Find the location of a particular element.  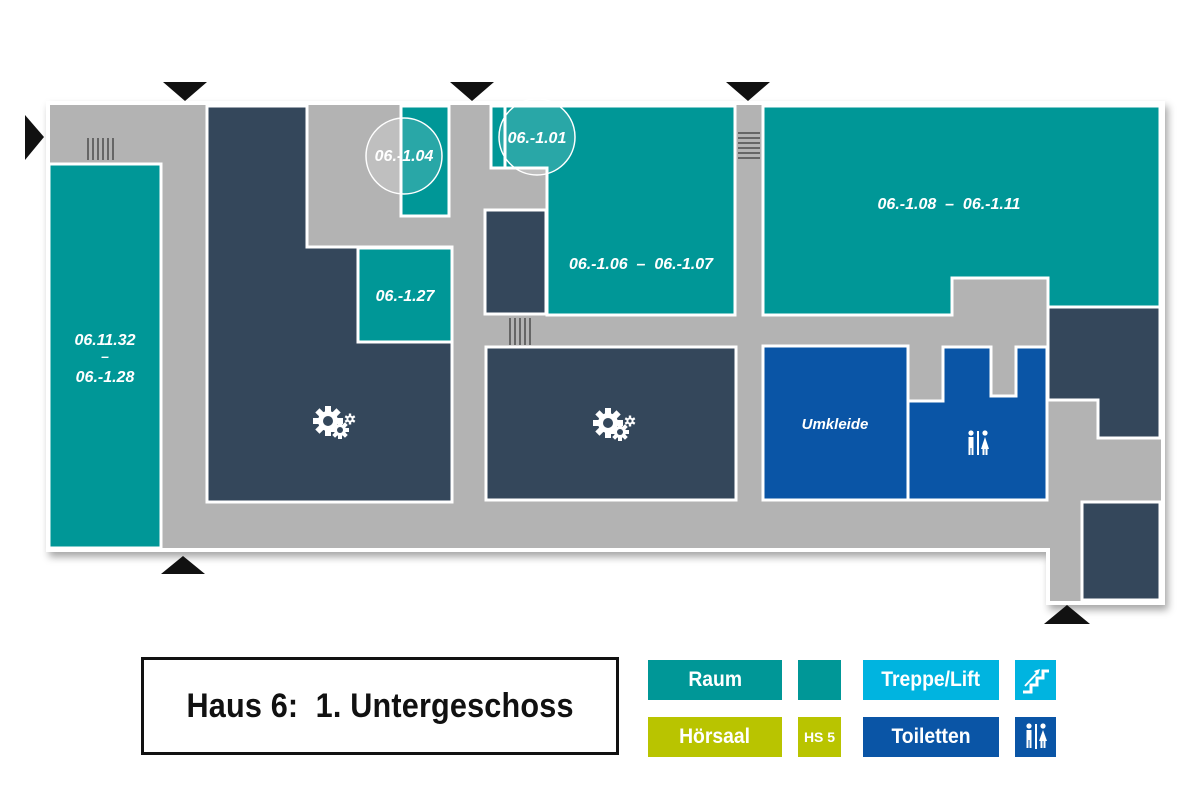

legend-hall-label: Hörsaal is located at coordinates (715, 736).